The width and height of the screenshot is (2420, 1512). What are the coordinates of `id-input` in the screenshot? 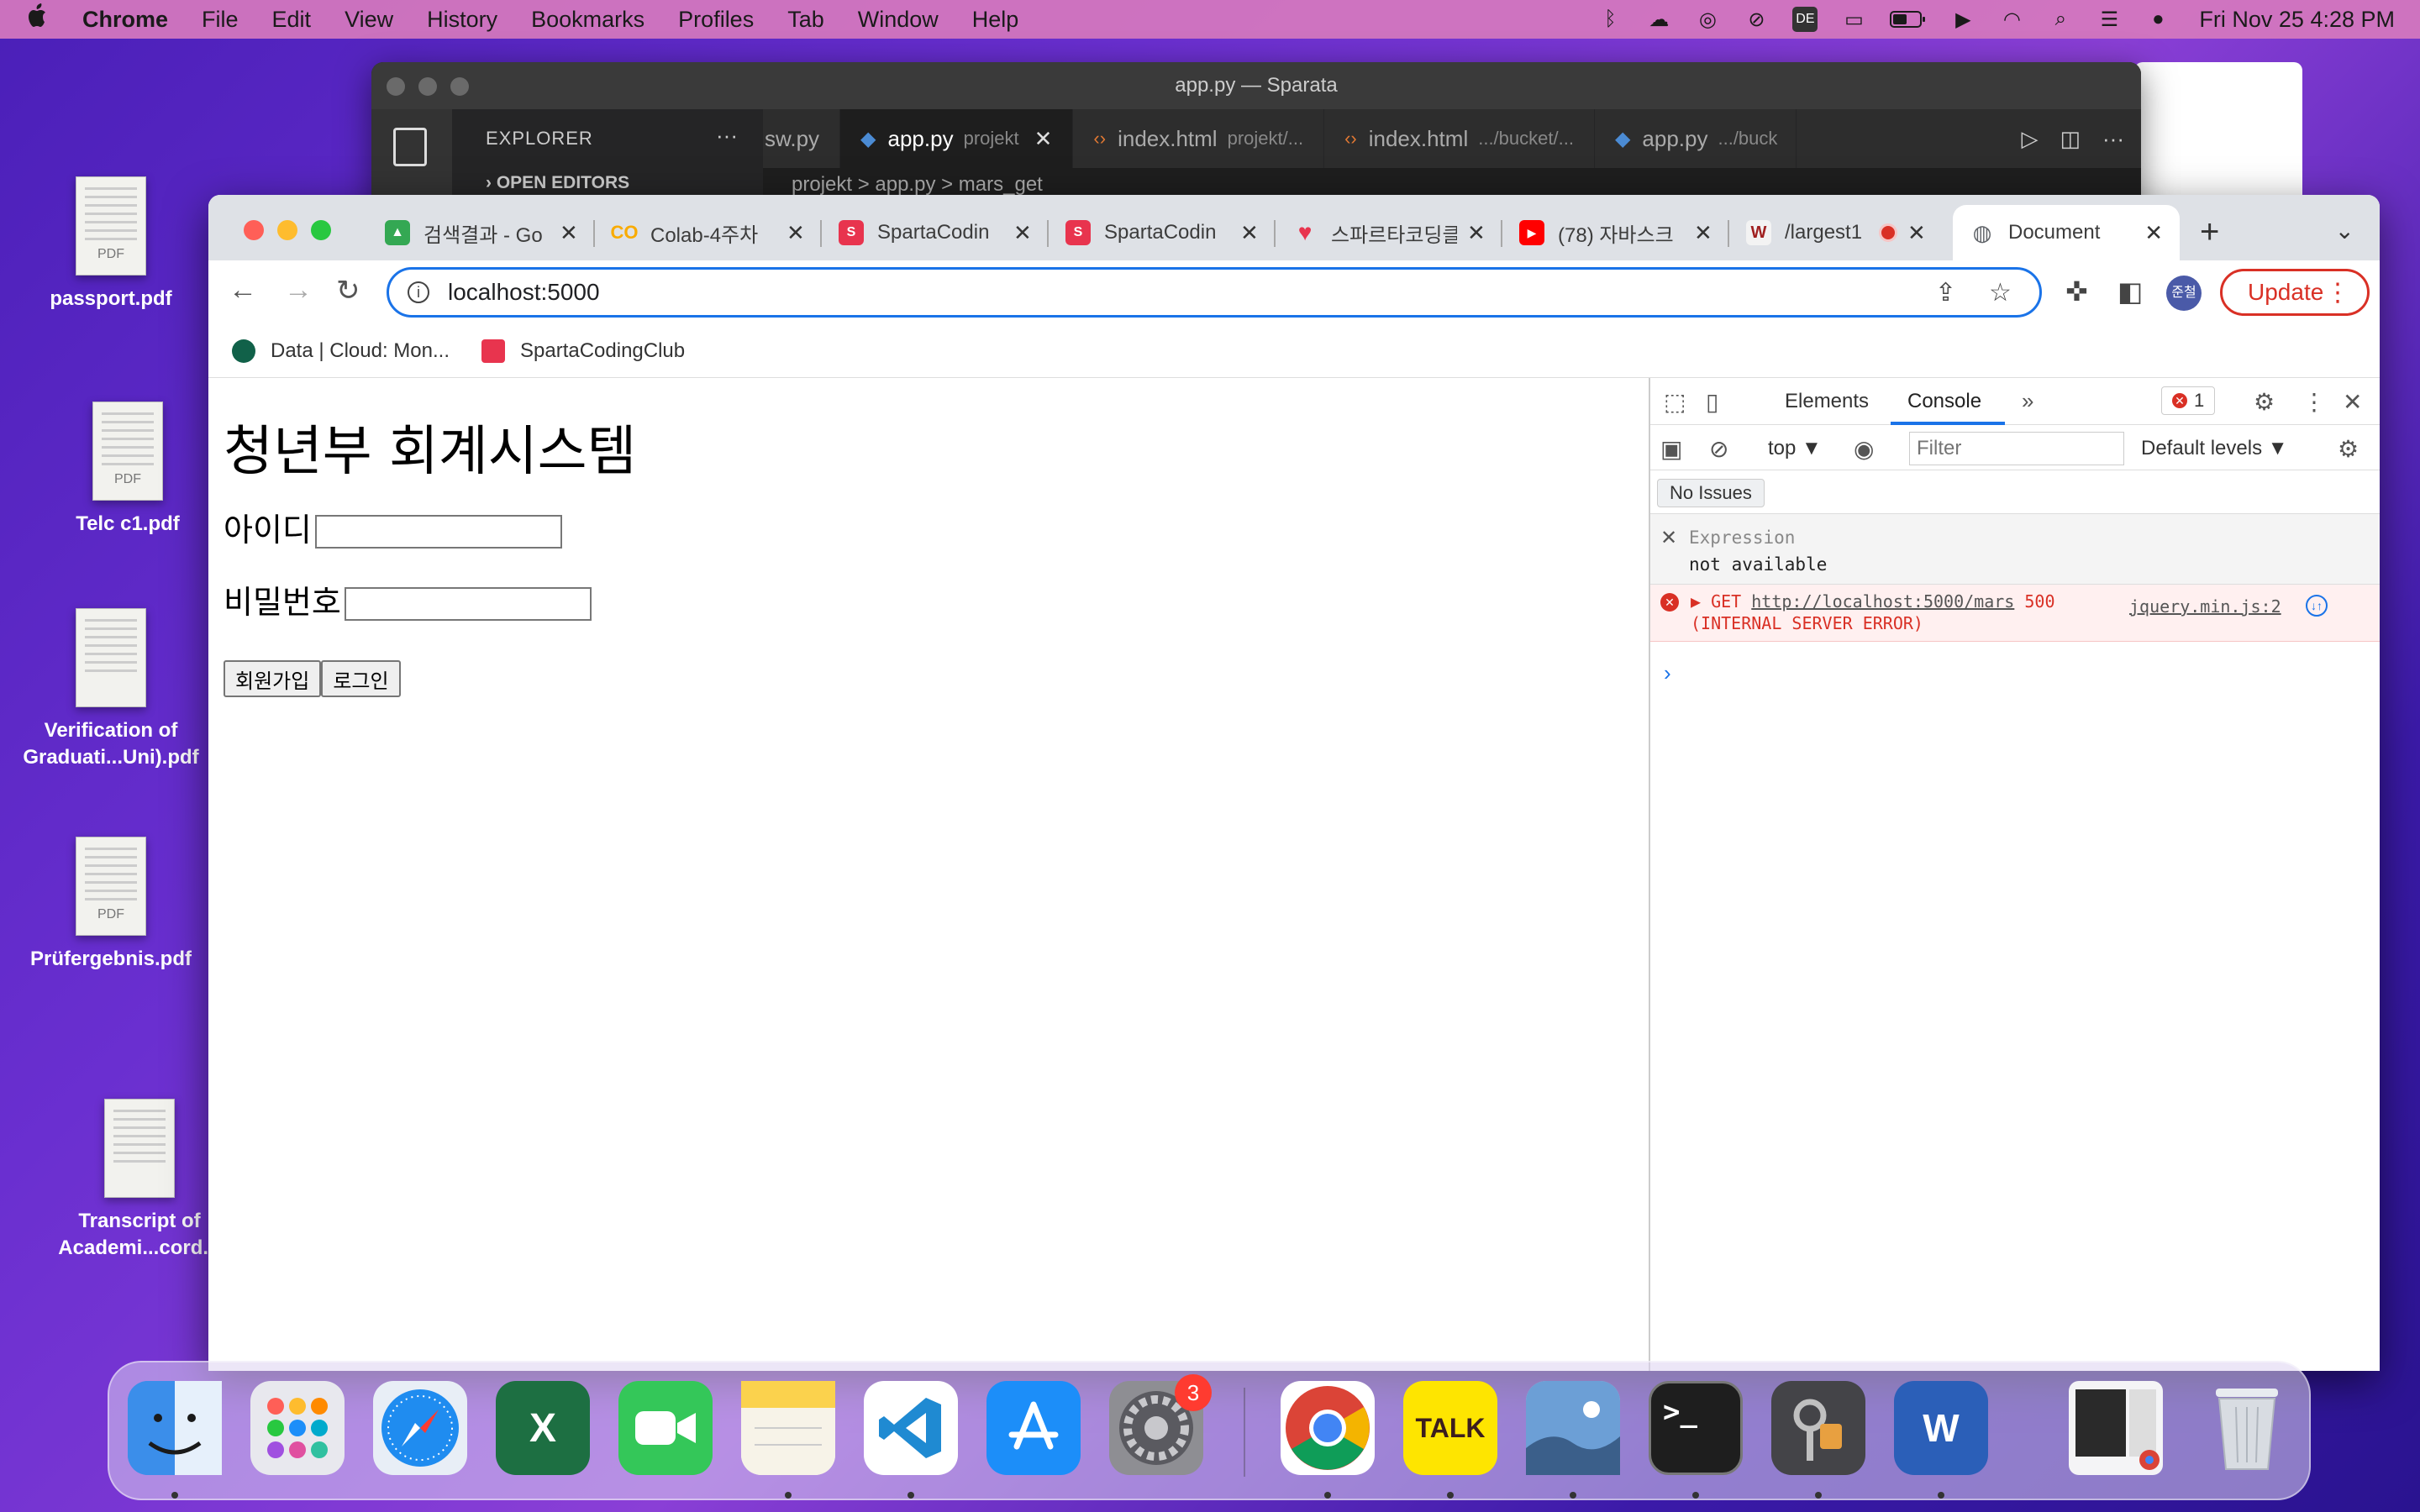 It's located at (438, 532).